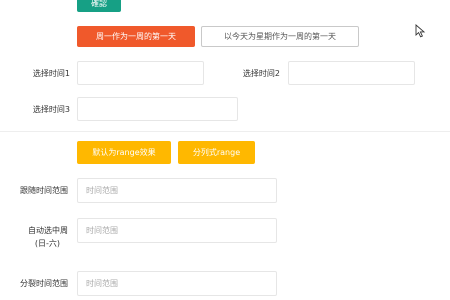  What do you see at coordinates (177, 190) in the screenshot?
I see `follow-range-input: 时间范围` at bounding box center [177, 190].